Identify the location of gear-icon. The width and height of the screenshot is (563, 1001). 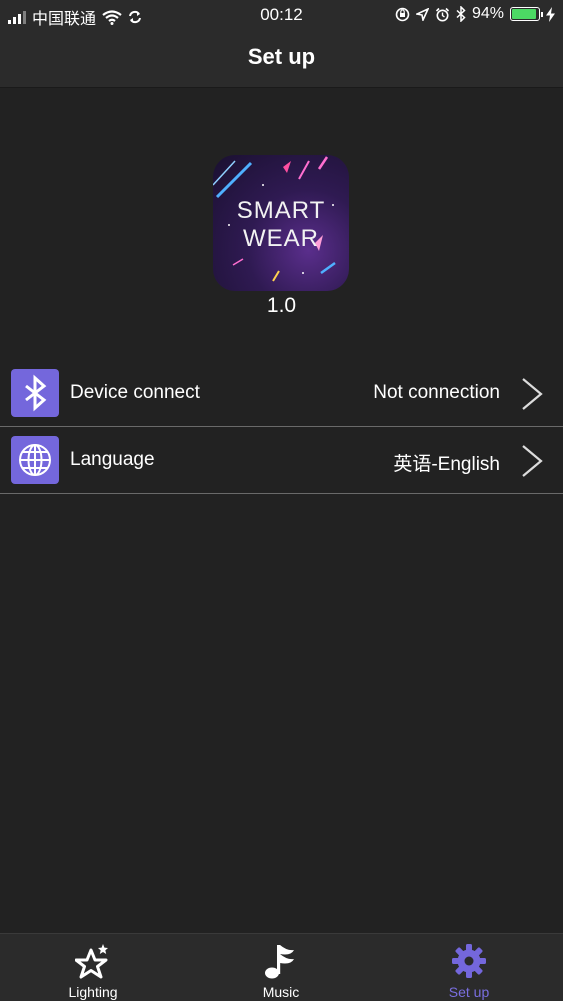
(469, 961).